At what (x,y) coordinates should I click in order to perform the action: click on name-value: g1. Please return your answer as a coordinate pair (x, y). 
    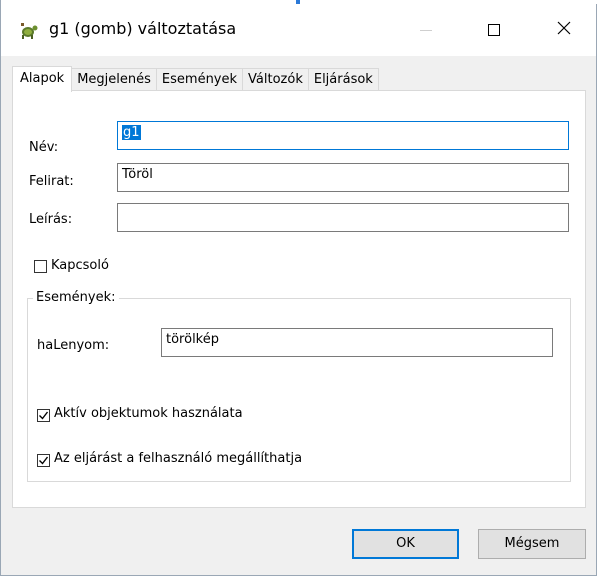
    Looking at the image, I should click on (131, 132).